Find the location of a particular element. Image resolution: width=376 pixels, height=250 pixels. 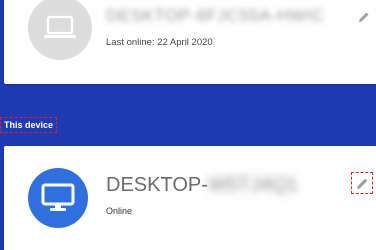

device-name-redacted: W5TJ4Q1 is located at coordinates (252, 185).